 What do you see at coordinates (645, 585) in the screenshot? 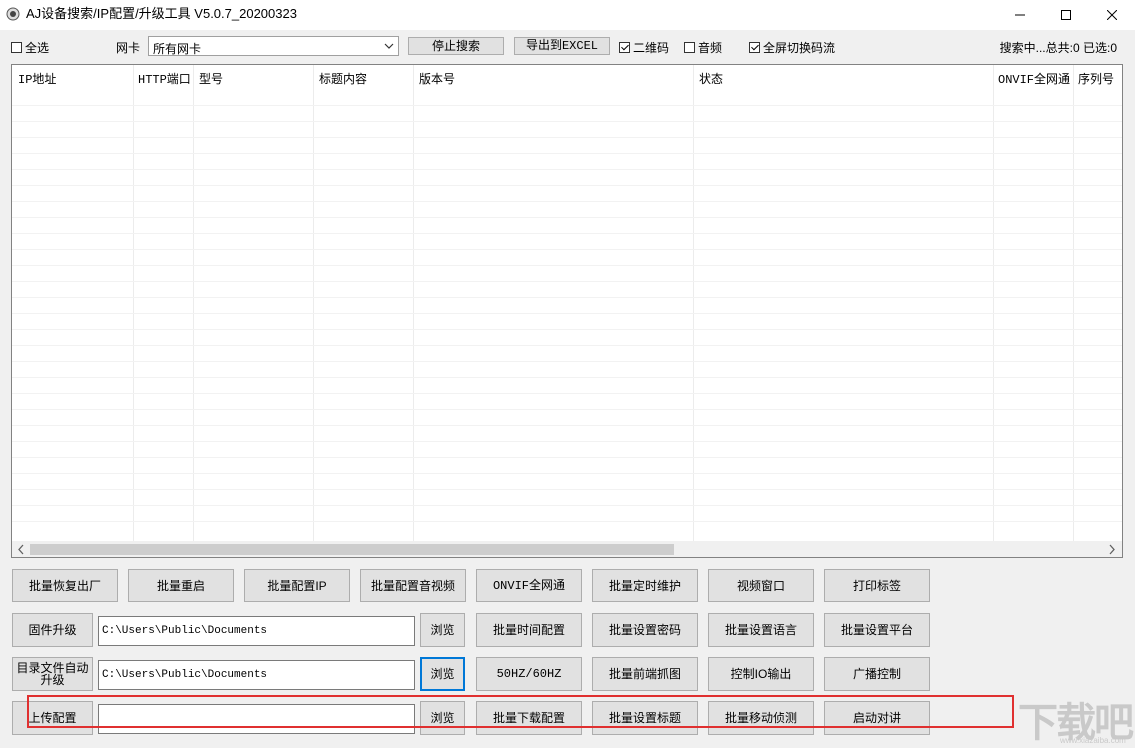
I see `batch-scheduled-maintenance-button: 批量定时维护` at bounding box center [645, 585].